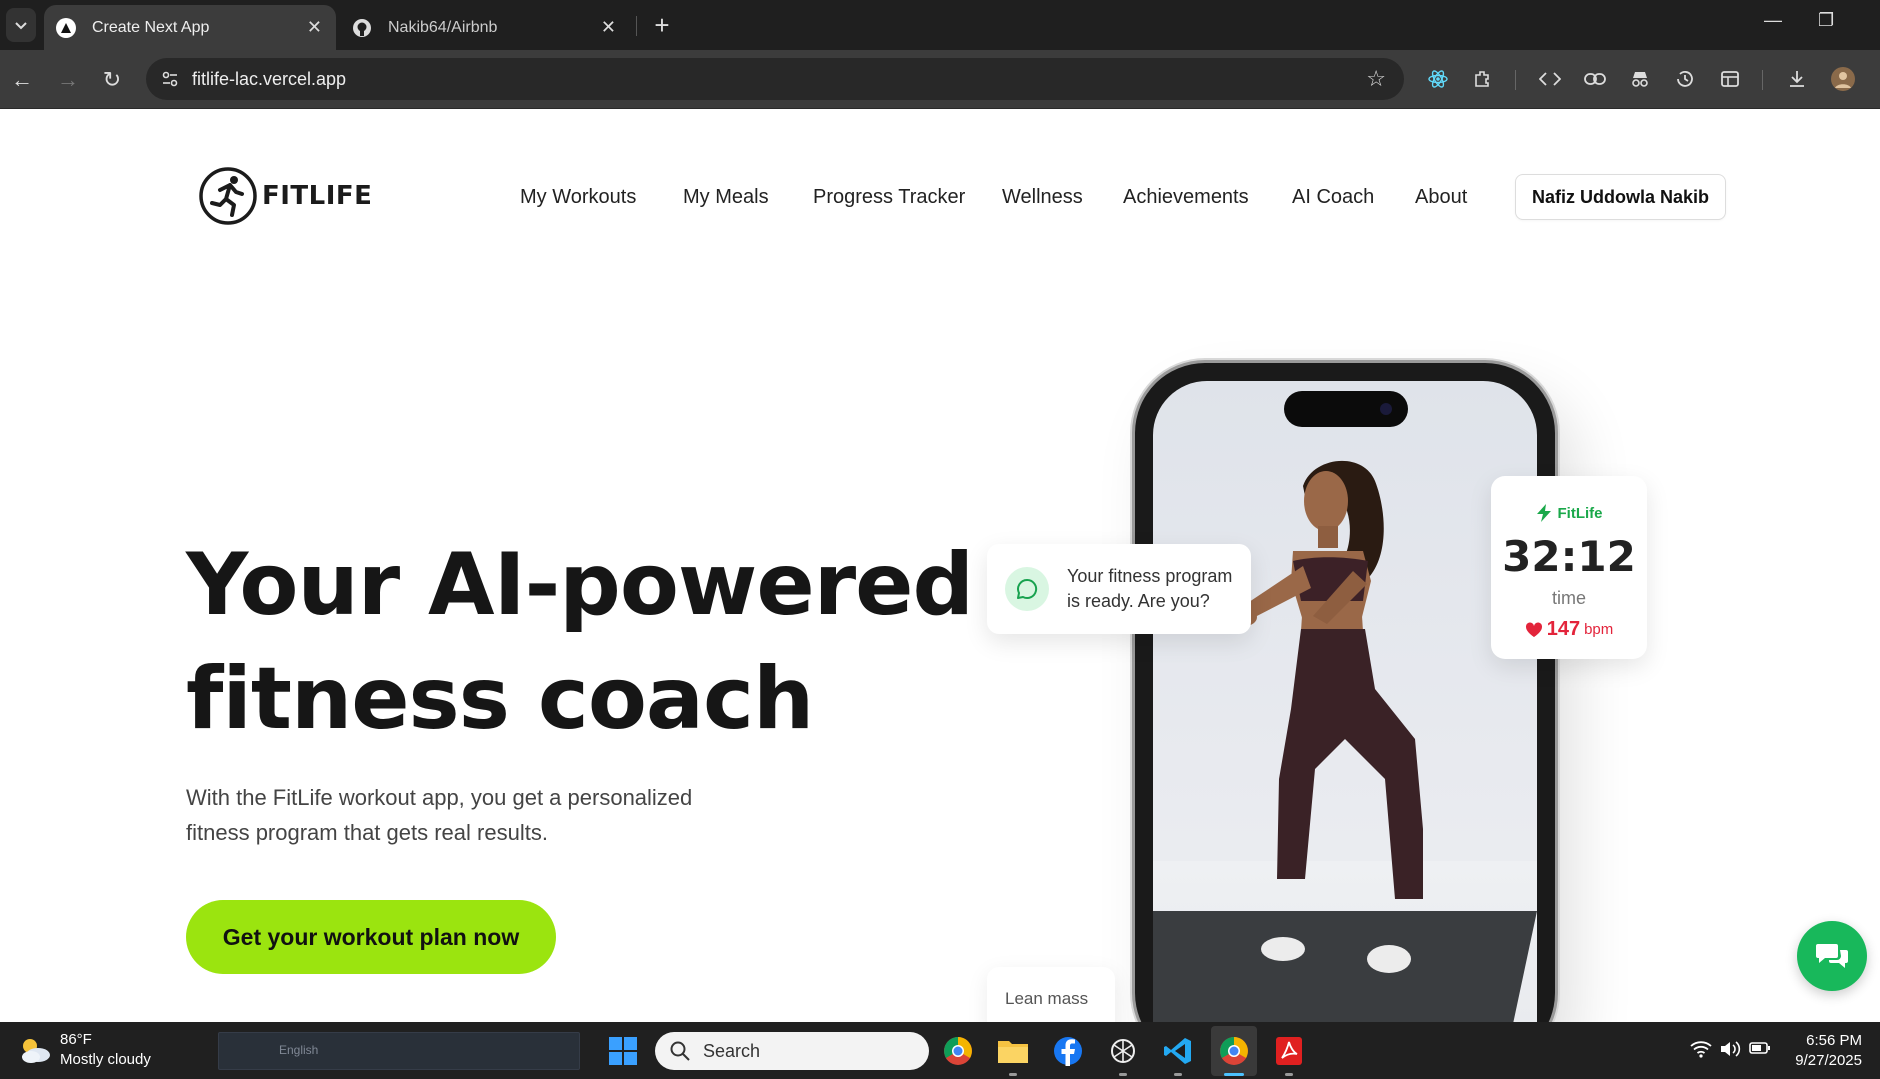 This screenshot has width=1880, height=1079. Describe the element at coordinates (105, 1059) in the screenshot. I see `weather-condition: Mostly cloudy` at that location.